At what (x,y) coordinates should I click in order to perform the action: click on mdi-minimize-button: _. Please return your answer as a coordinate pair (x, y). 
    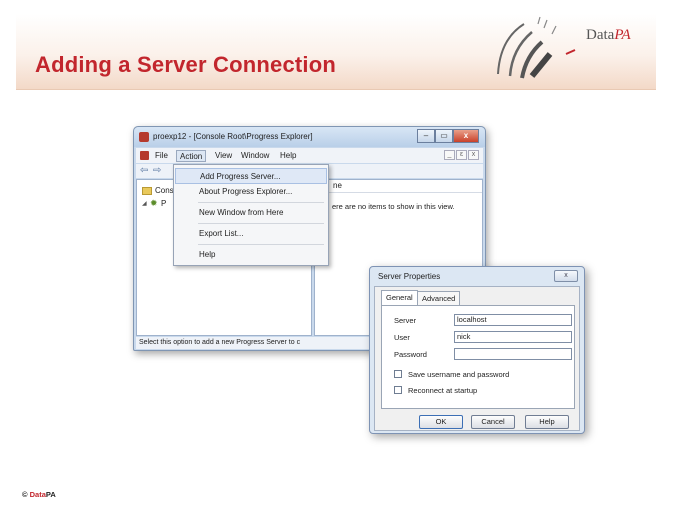
    Looking at the image, I should click on (449, 155).